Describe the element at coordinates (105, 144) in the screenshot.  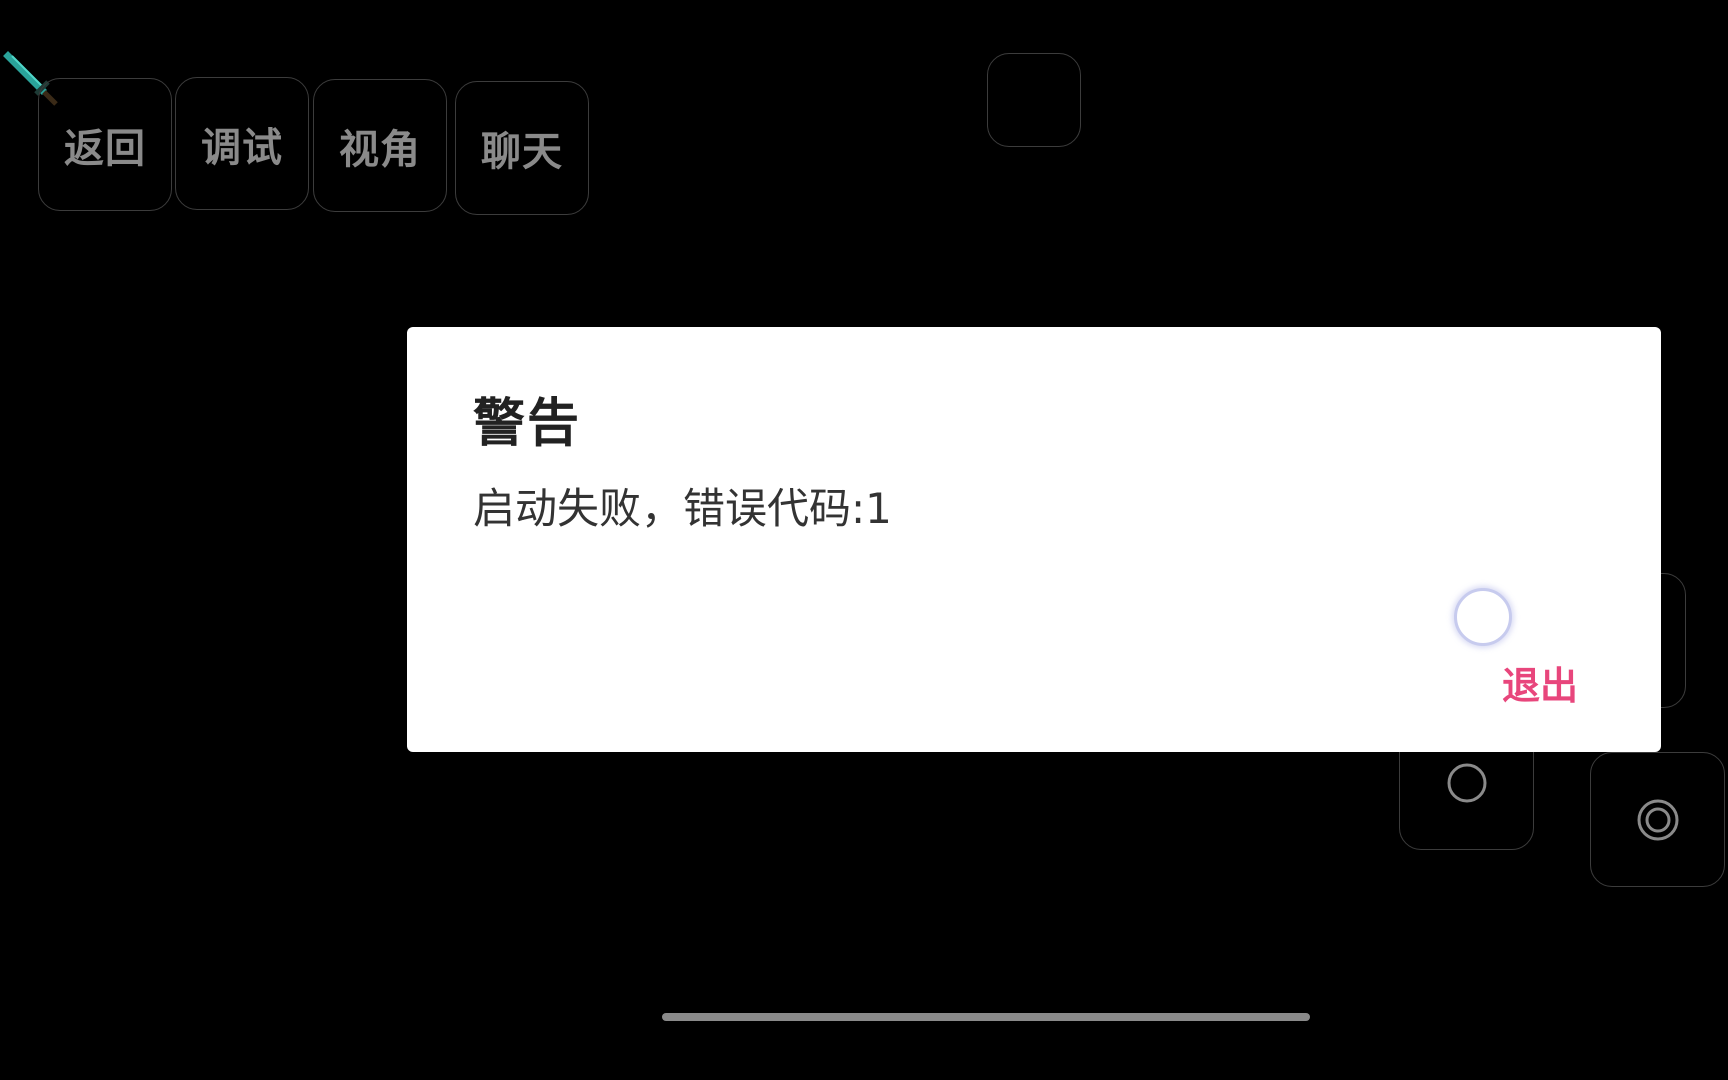
I see `back-button: 返回` at that location.